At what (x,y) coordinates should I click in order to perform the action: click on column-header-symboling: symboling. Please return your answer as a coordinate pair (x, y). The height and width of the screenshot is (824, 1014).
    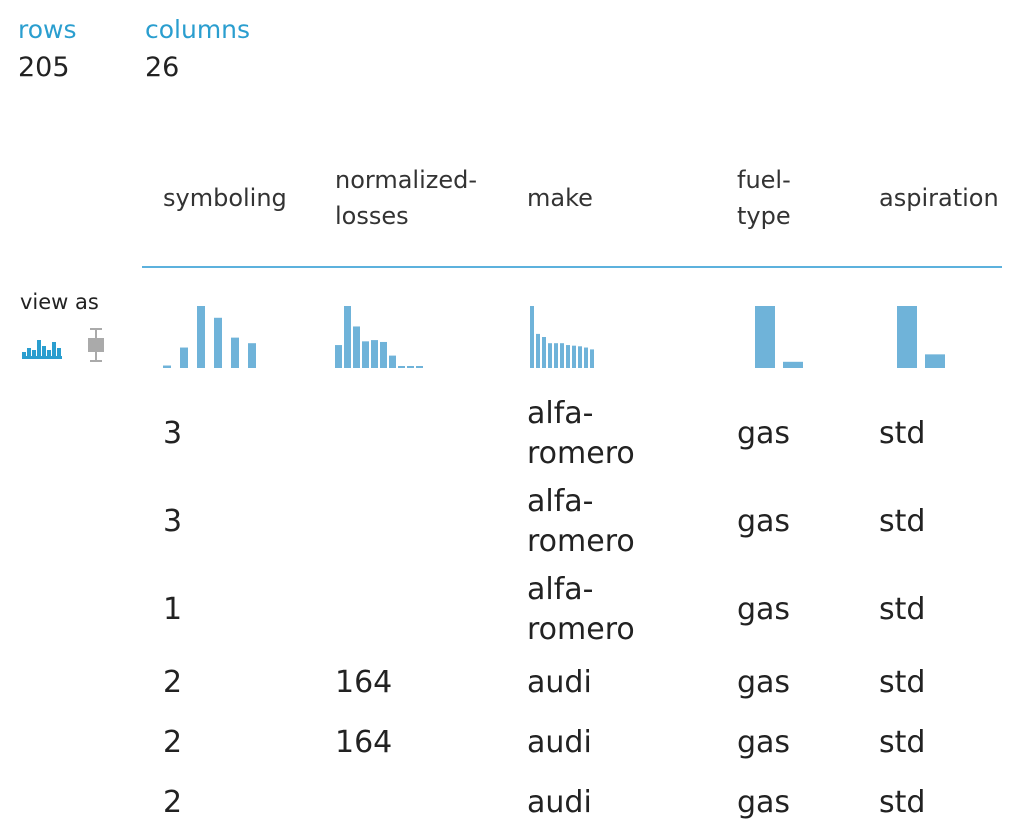
    Looking at the image, I should click on (243, 198).